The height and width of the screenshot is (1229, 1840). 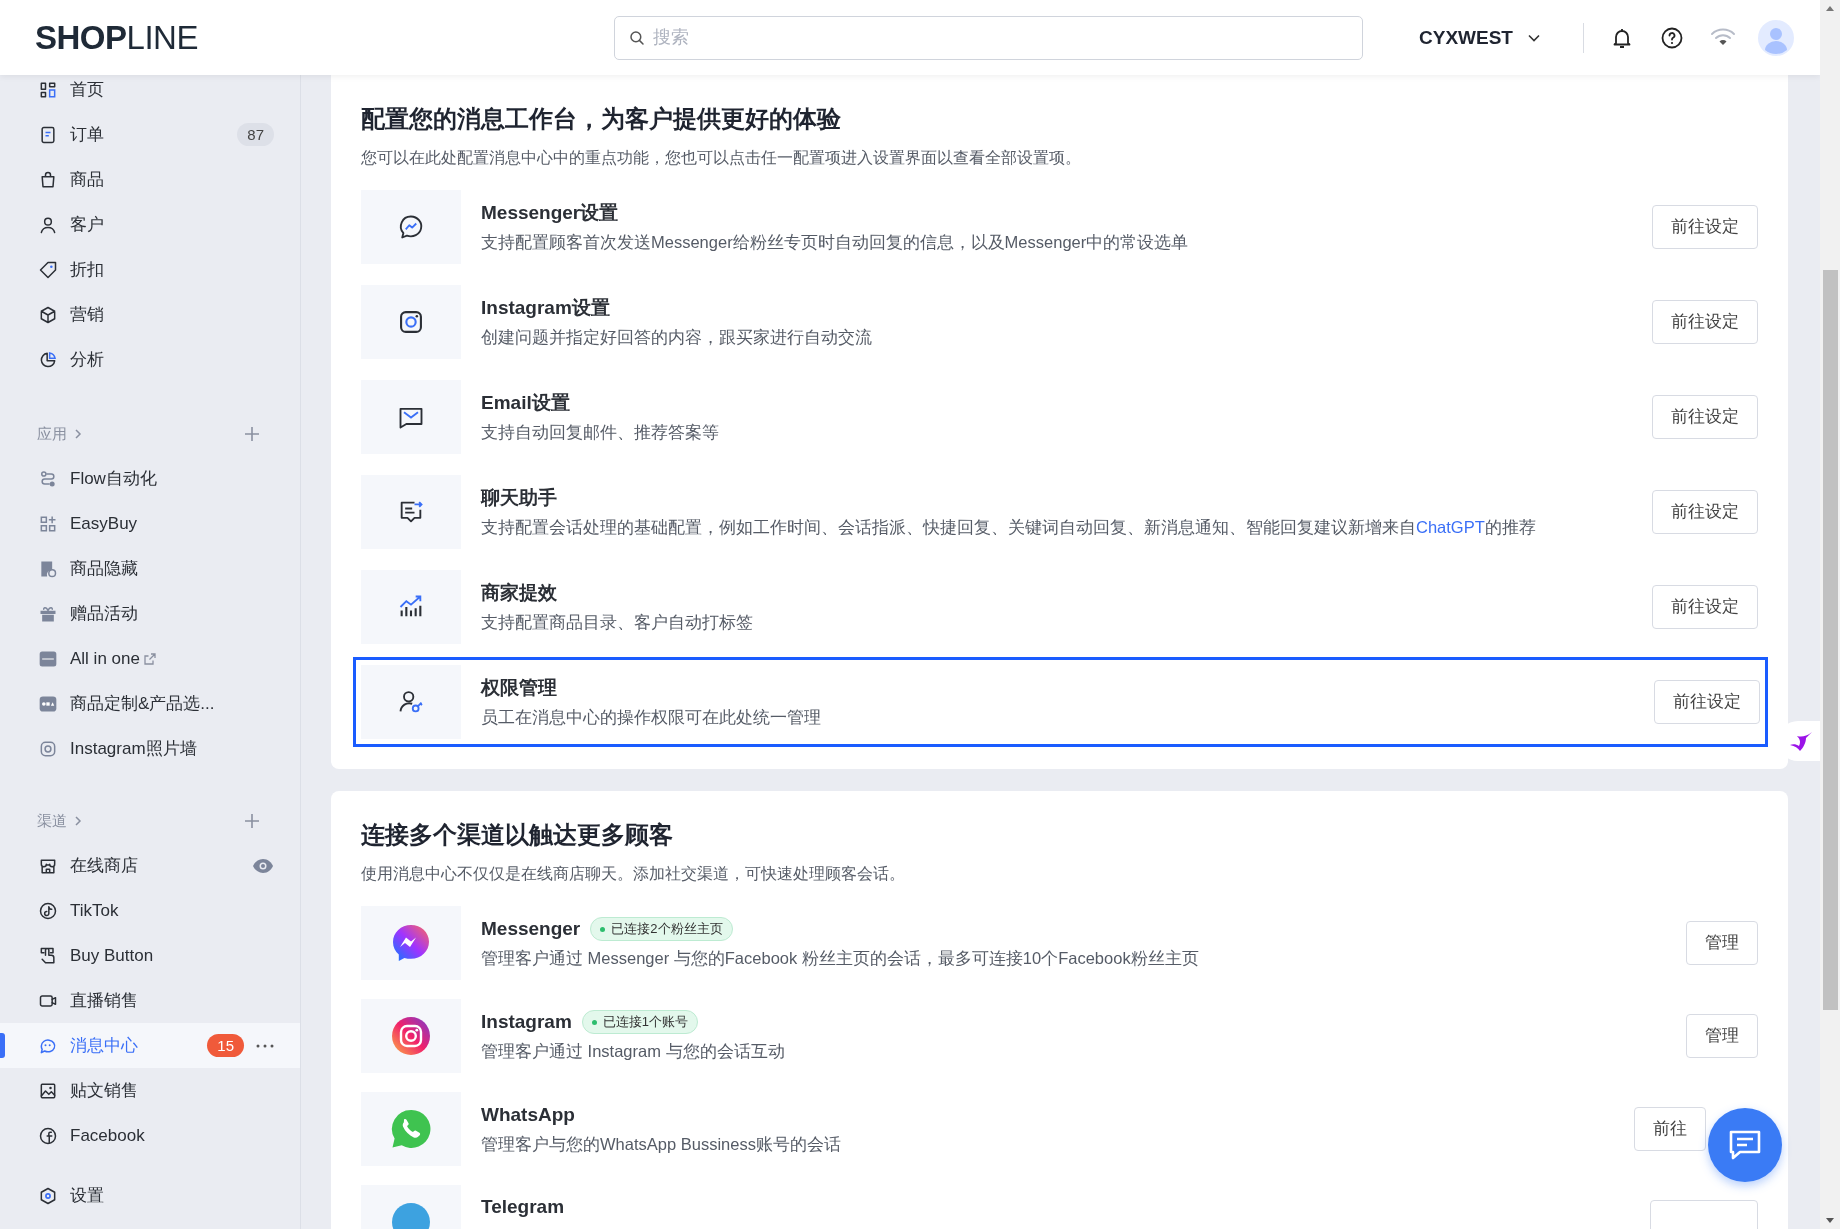 What do you see at coordinates (255, 134) in the screenshot?
I see `count-badge: 87` at bounding box center [255, 134].